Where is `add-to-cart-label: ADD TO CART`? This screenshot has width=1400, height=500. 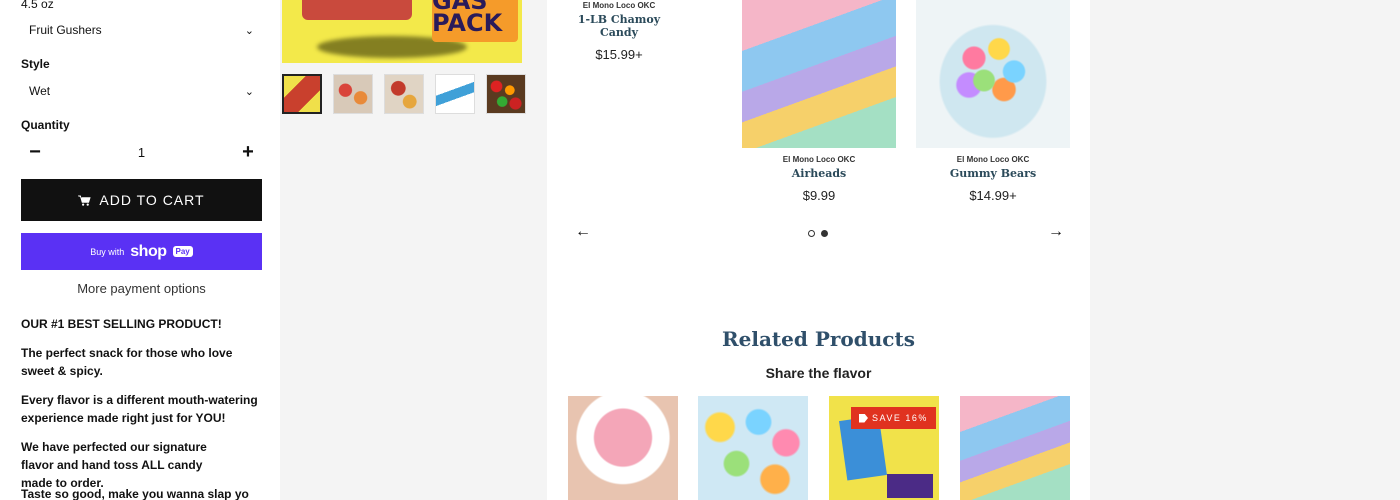
add-to-cart-label: ADD TO CART is located at coordinates (152, 200).